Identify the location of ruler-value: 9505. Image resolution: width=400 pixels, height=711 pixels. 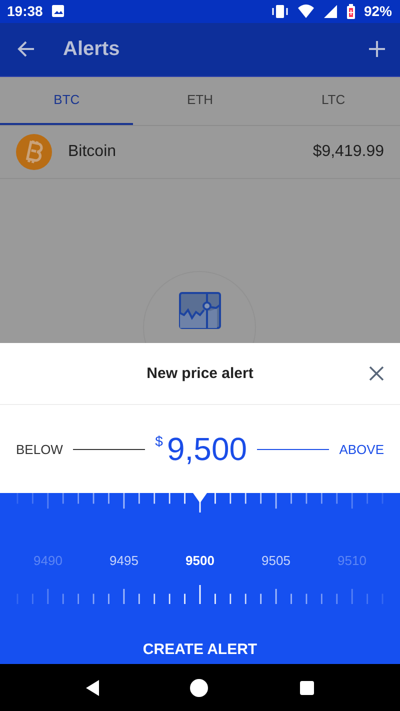
(276, 560).